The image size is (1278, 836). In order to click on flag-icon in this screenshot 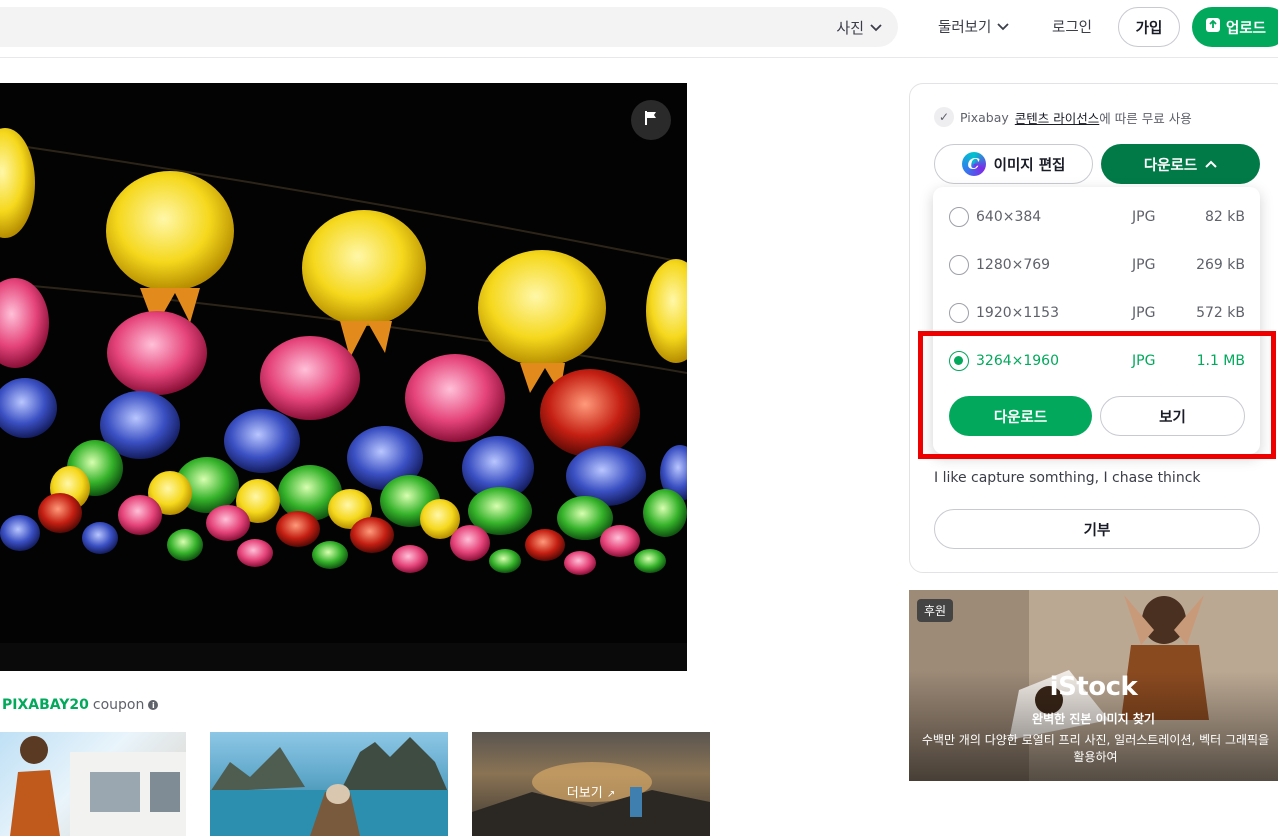, I will do `click(651, 120)`.